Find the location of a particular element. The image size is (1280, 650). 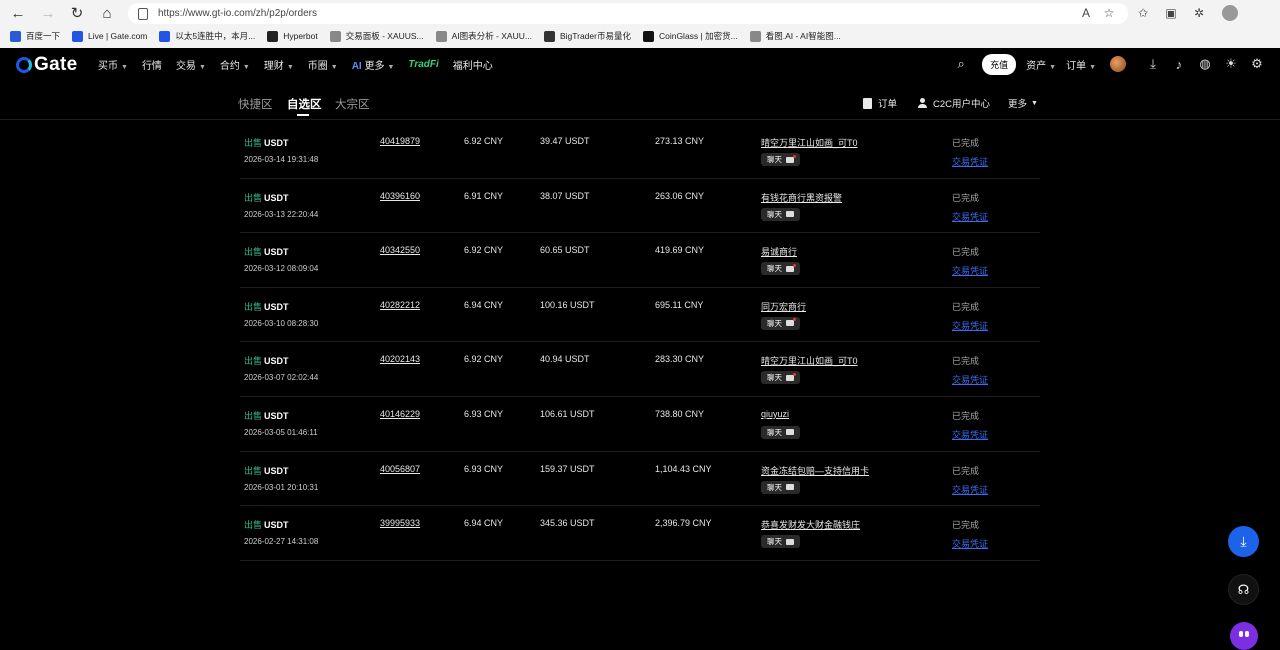

menu-item: TradFi is located at coordinates (423, 64).